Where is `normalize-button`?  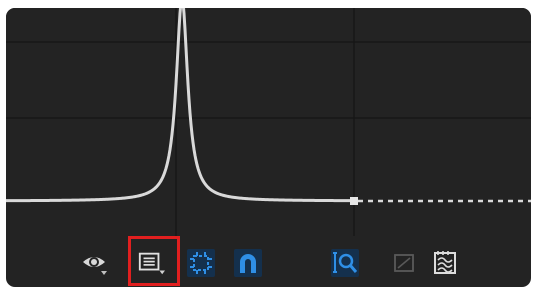
normalize-button is located at coordinates (404, 263).